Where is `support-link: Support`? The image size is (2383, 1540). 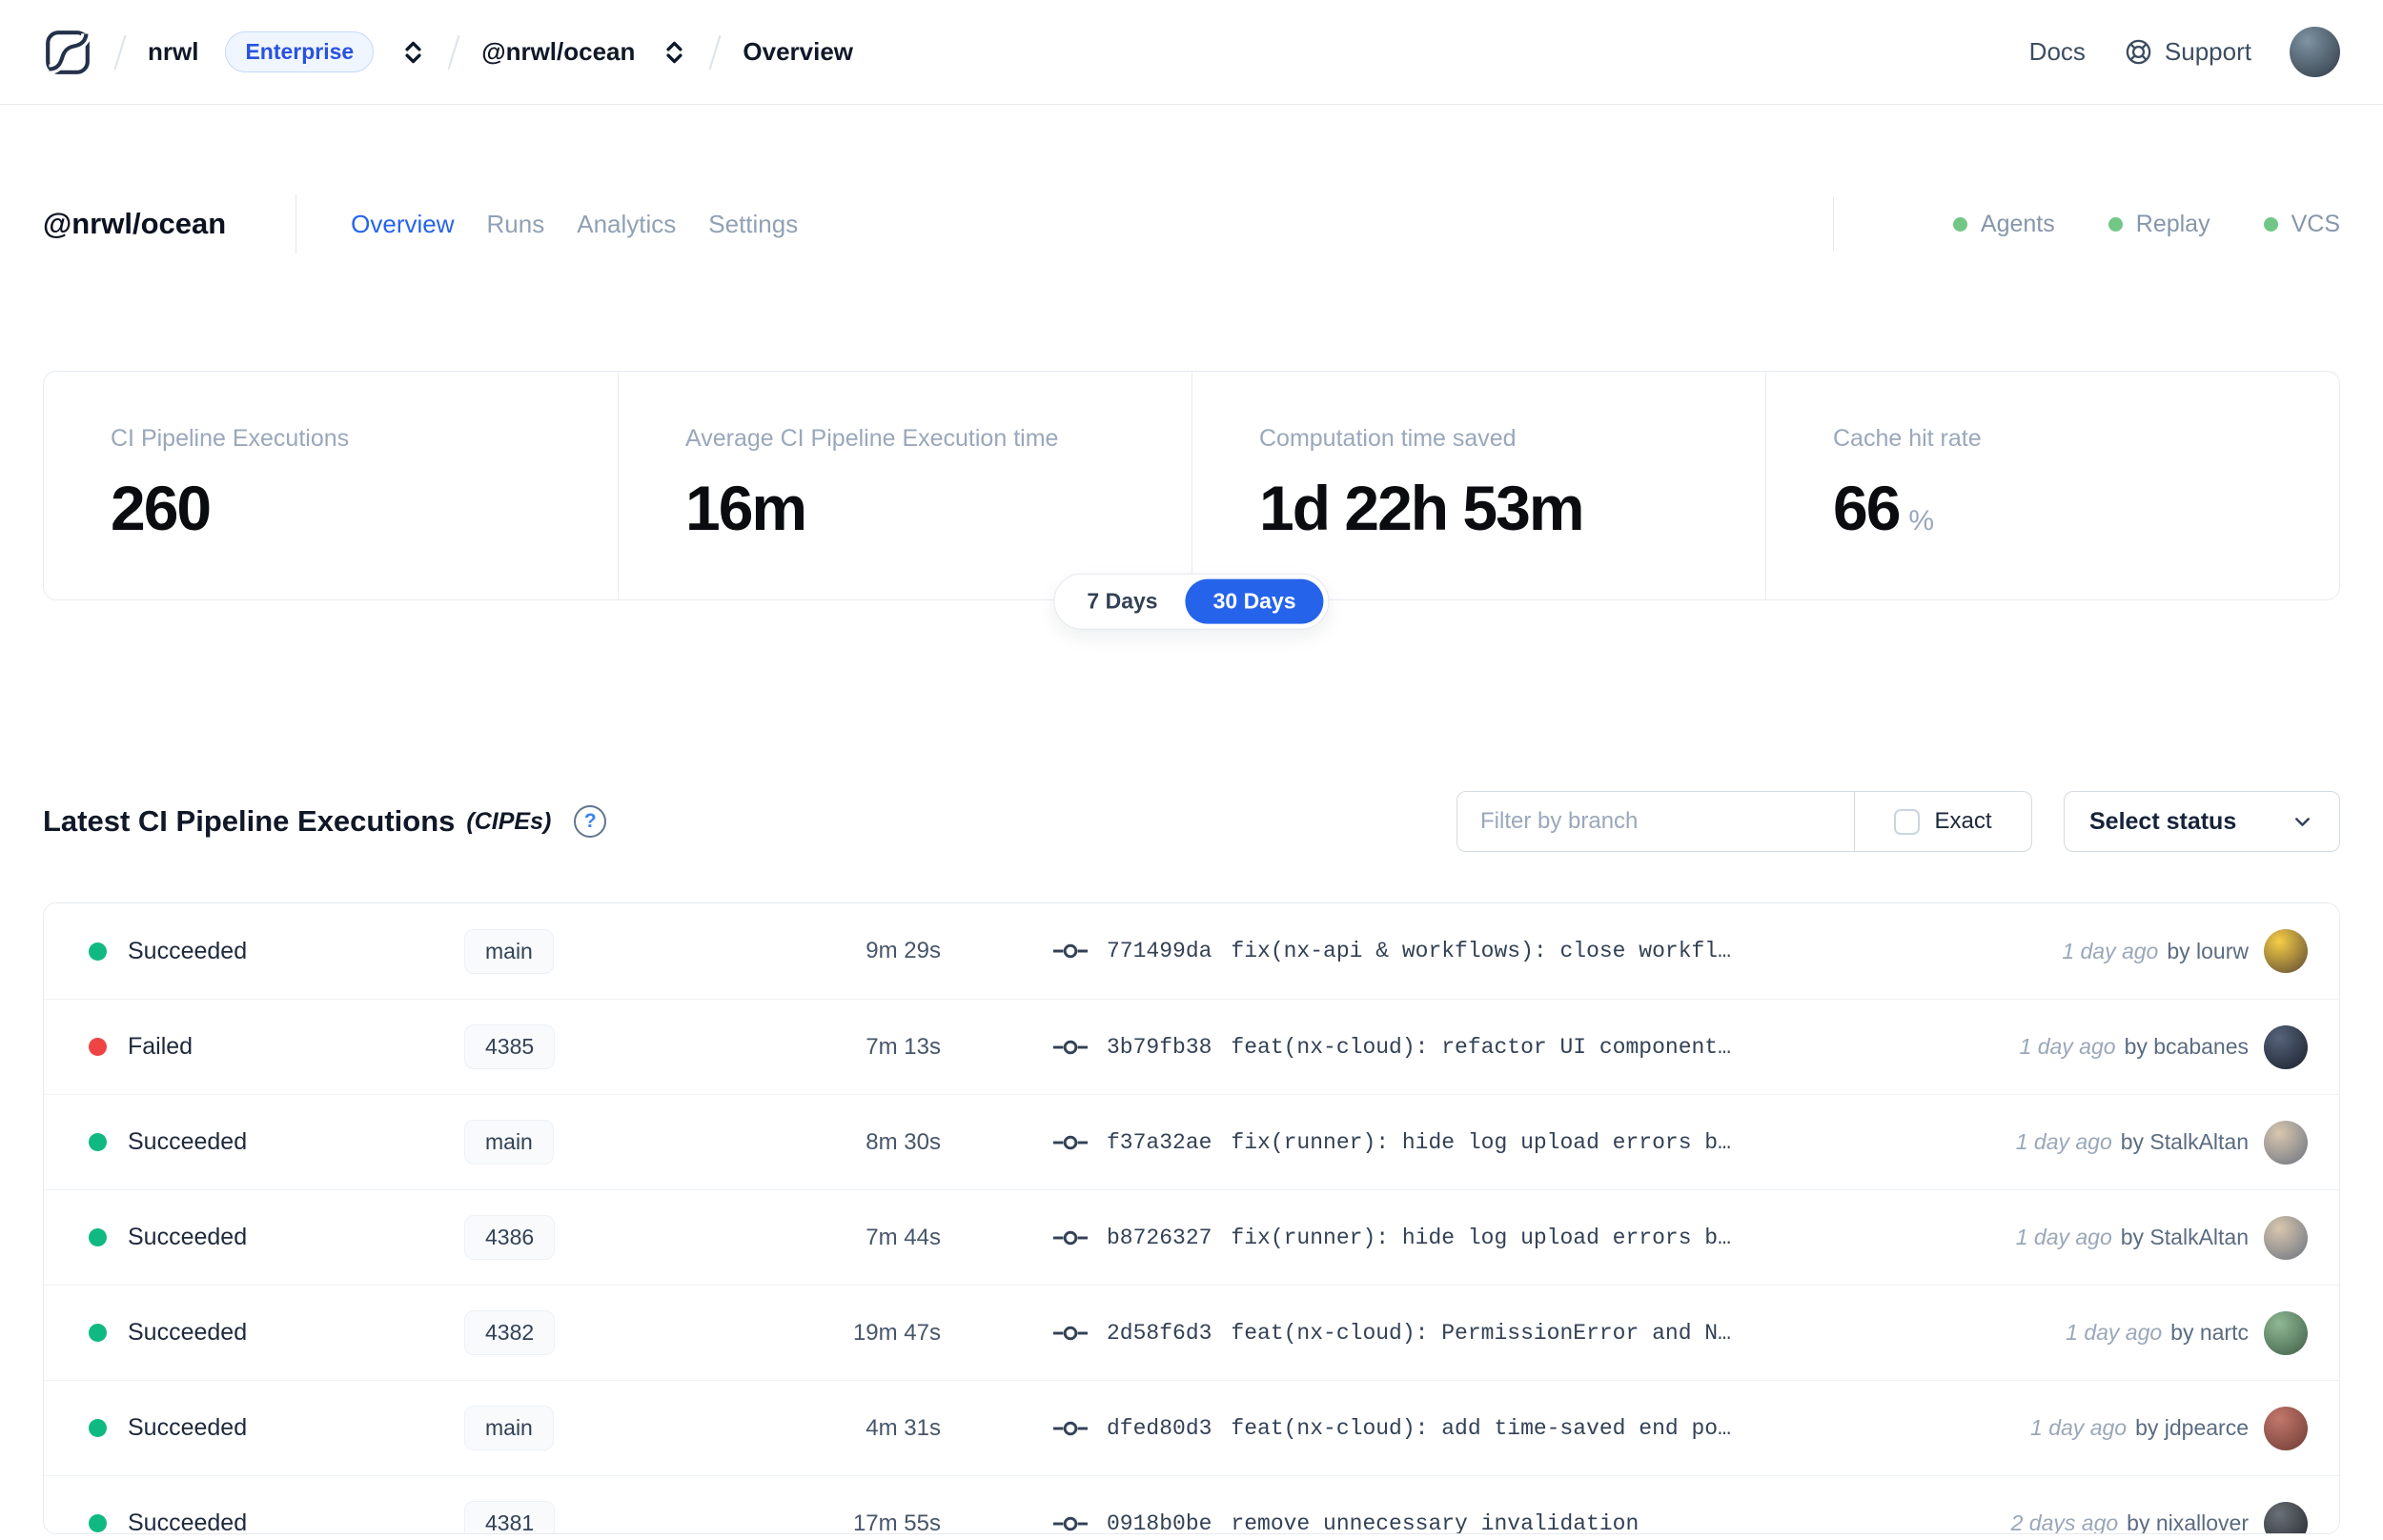 support-link: Support is located at coordinates (2188, 52).